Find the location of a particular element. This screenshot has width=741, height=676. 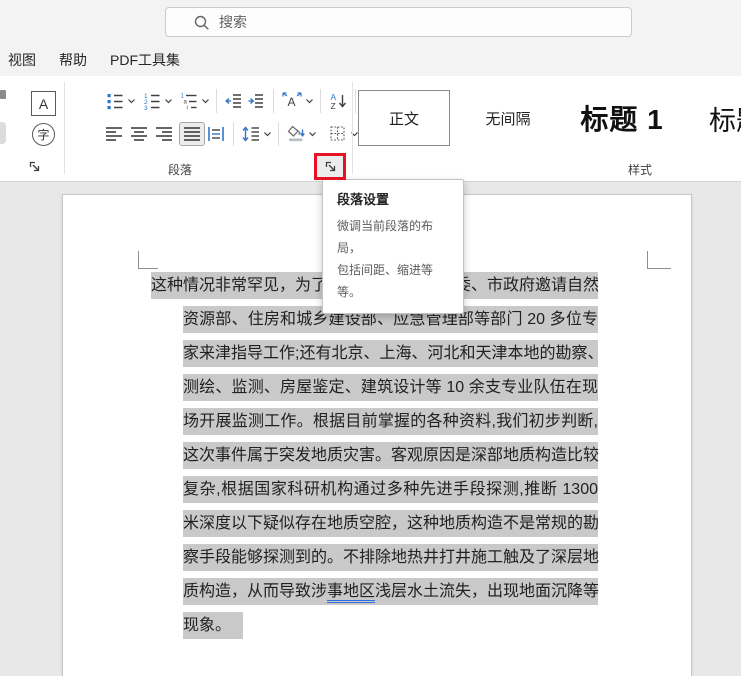

distribute-icon is located at coordinates (216, 134).